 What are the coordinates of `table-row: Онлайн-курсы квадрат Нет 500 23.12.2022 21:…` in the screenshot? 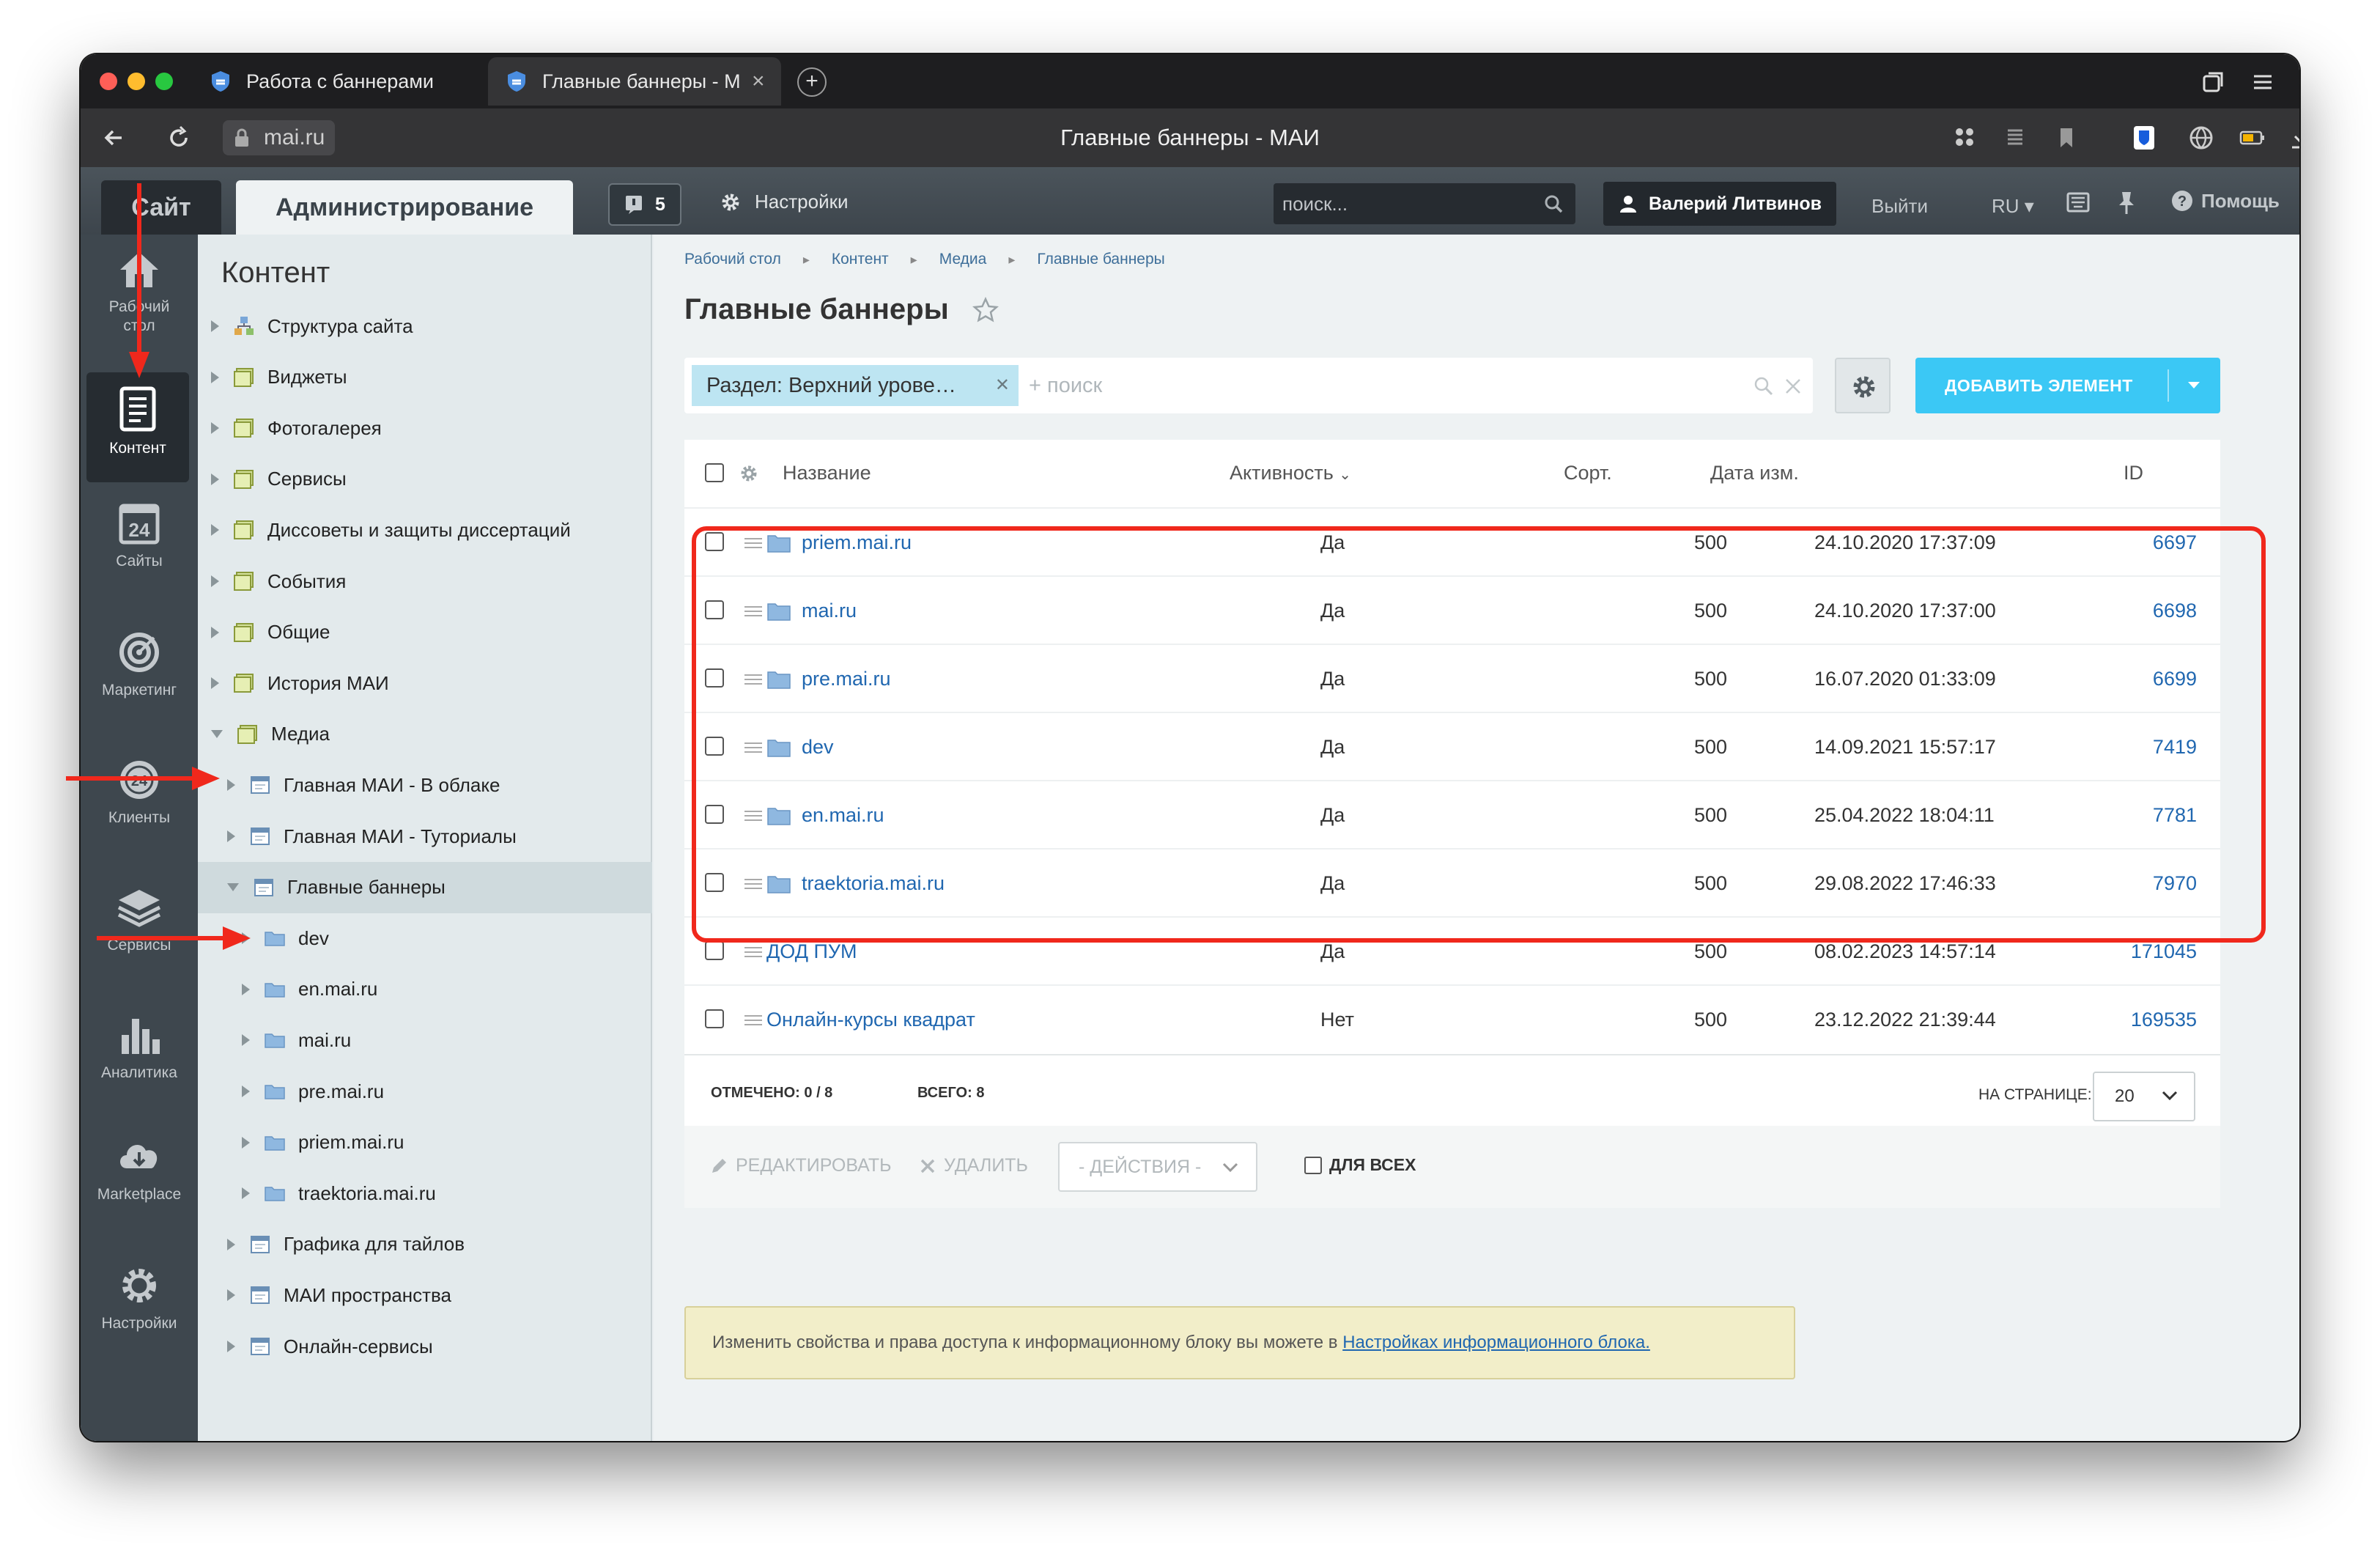 It's located at (1452, 1018).